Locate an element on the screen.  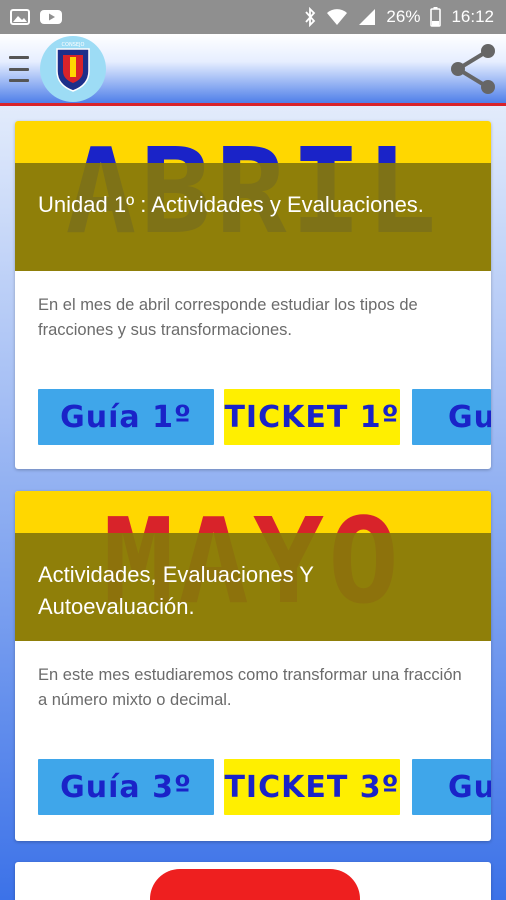
image-icon is located at coordinates (20, 17).